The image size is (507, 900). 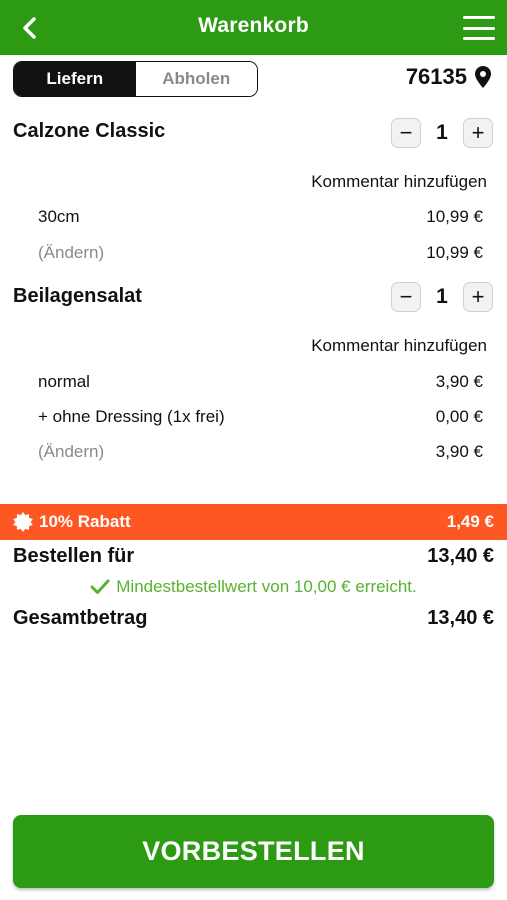 What do you see at coordinates (436, 76) in the screenshot?
I see `zip-code: 76135` at bounding box center [436, 76].